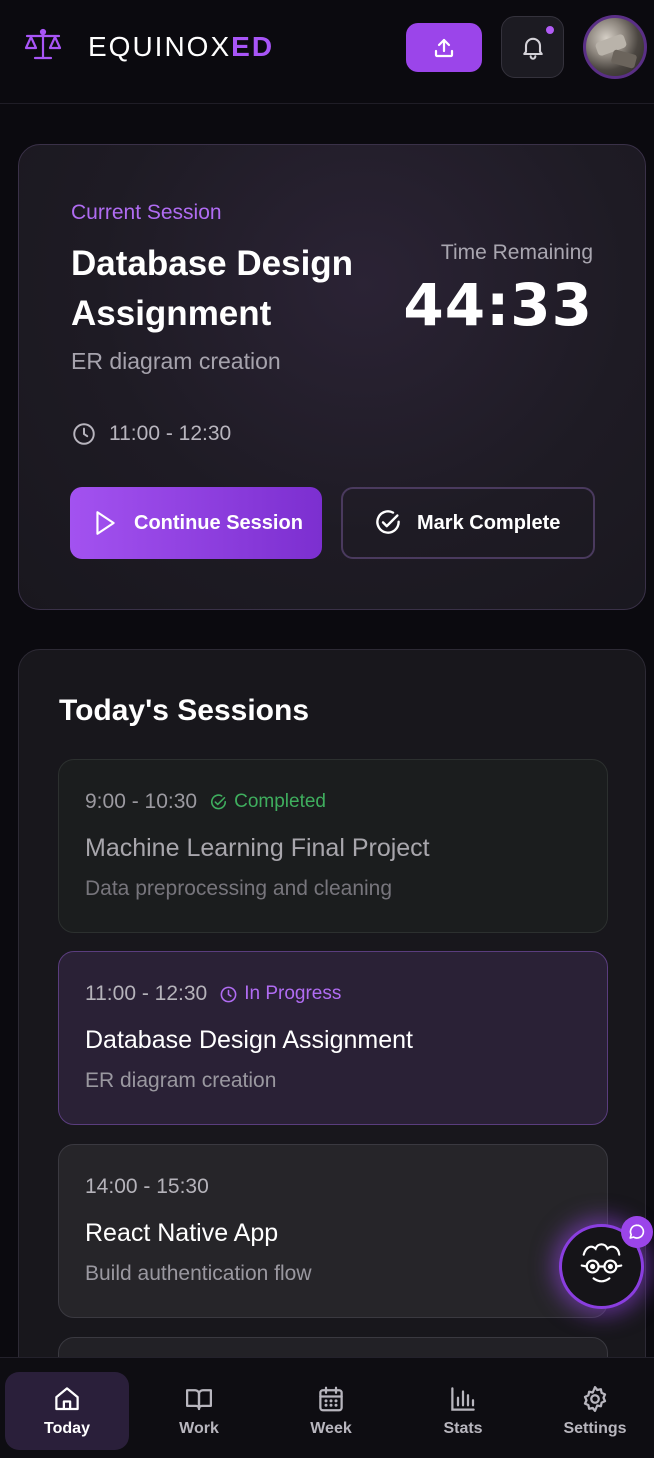  I want to click on current-session-time: 11:00 - 12:30, so click(151, 434).